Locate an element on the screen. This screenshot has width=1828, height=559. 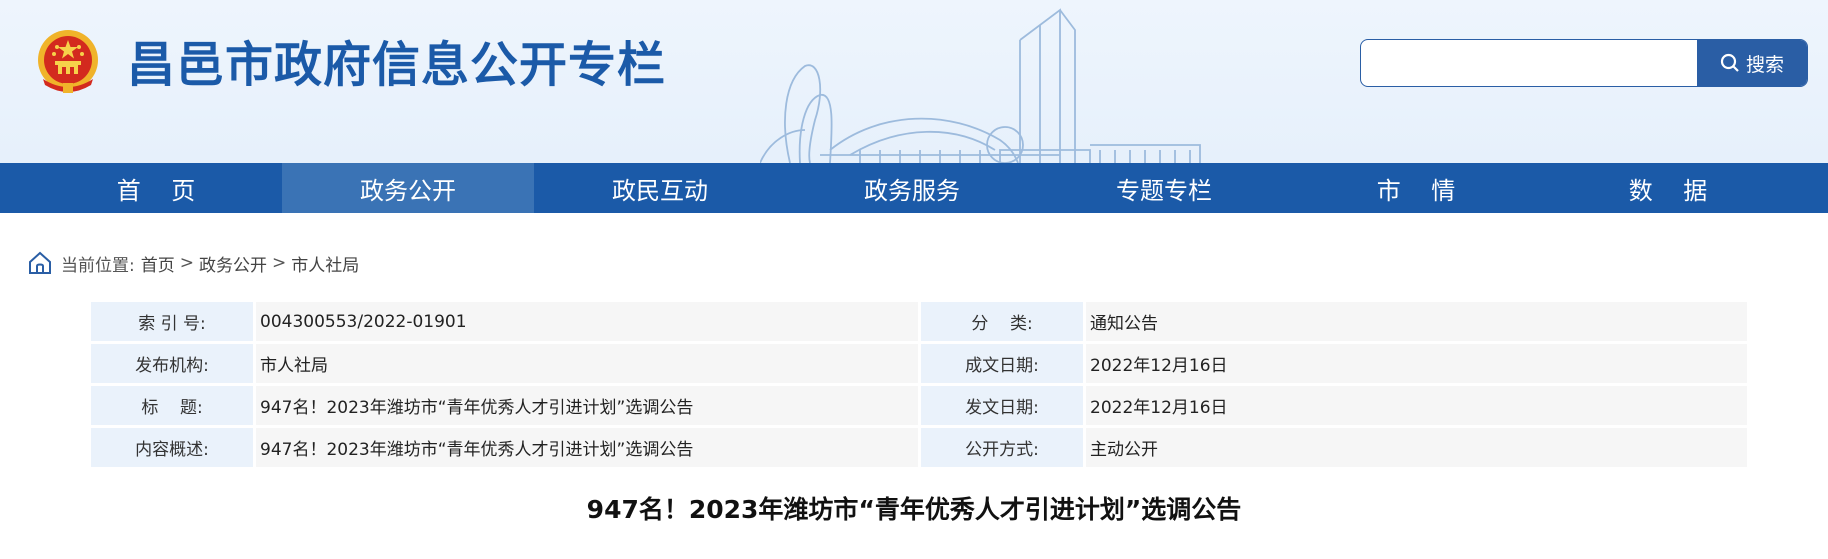
meta-value-summary: 947名！2023年潍坊市“青年优秀人才引进计划”选调公告 is located at coordinates (587, 447).